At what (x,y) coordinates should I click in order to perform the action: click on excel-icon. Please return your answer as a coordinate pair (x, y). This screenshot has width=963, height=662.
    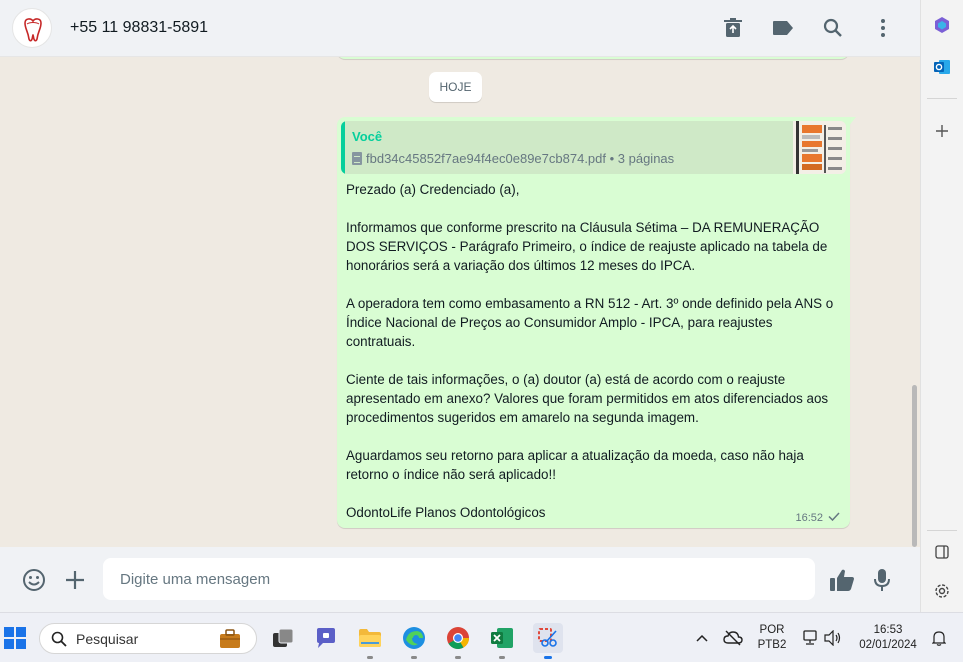
    Looking at the image, I should click on (502, 642).